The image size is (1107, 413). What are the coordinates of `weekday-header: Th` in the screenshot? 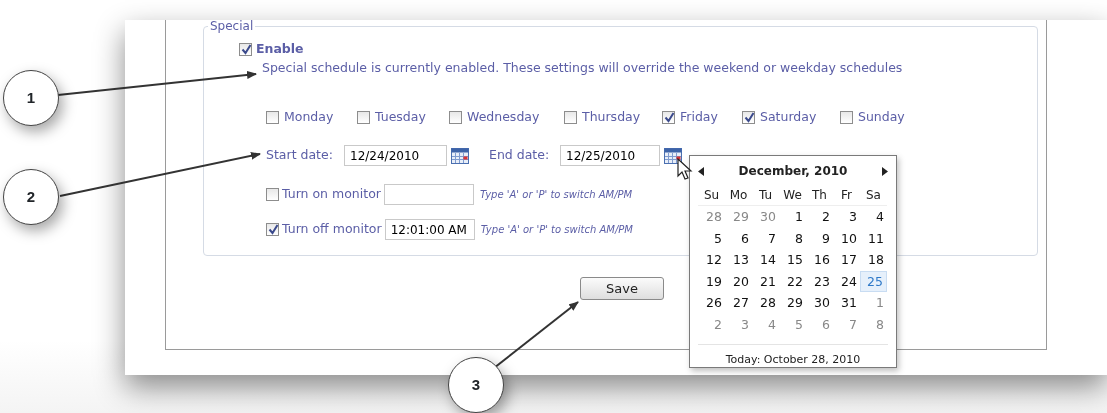 It's located at (819, 196).